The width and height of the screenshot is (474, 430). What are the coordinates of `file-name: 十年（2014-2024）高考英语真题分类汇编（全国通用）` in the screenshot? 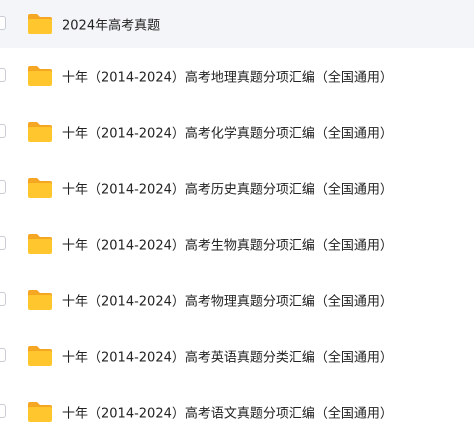 It's located at (227, 356).